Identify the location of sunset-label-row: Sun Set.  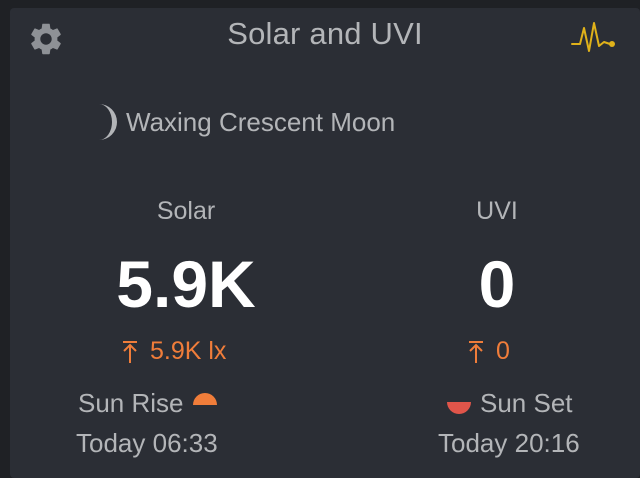
(509, 403).